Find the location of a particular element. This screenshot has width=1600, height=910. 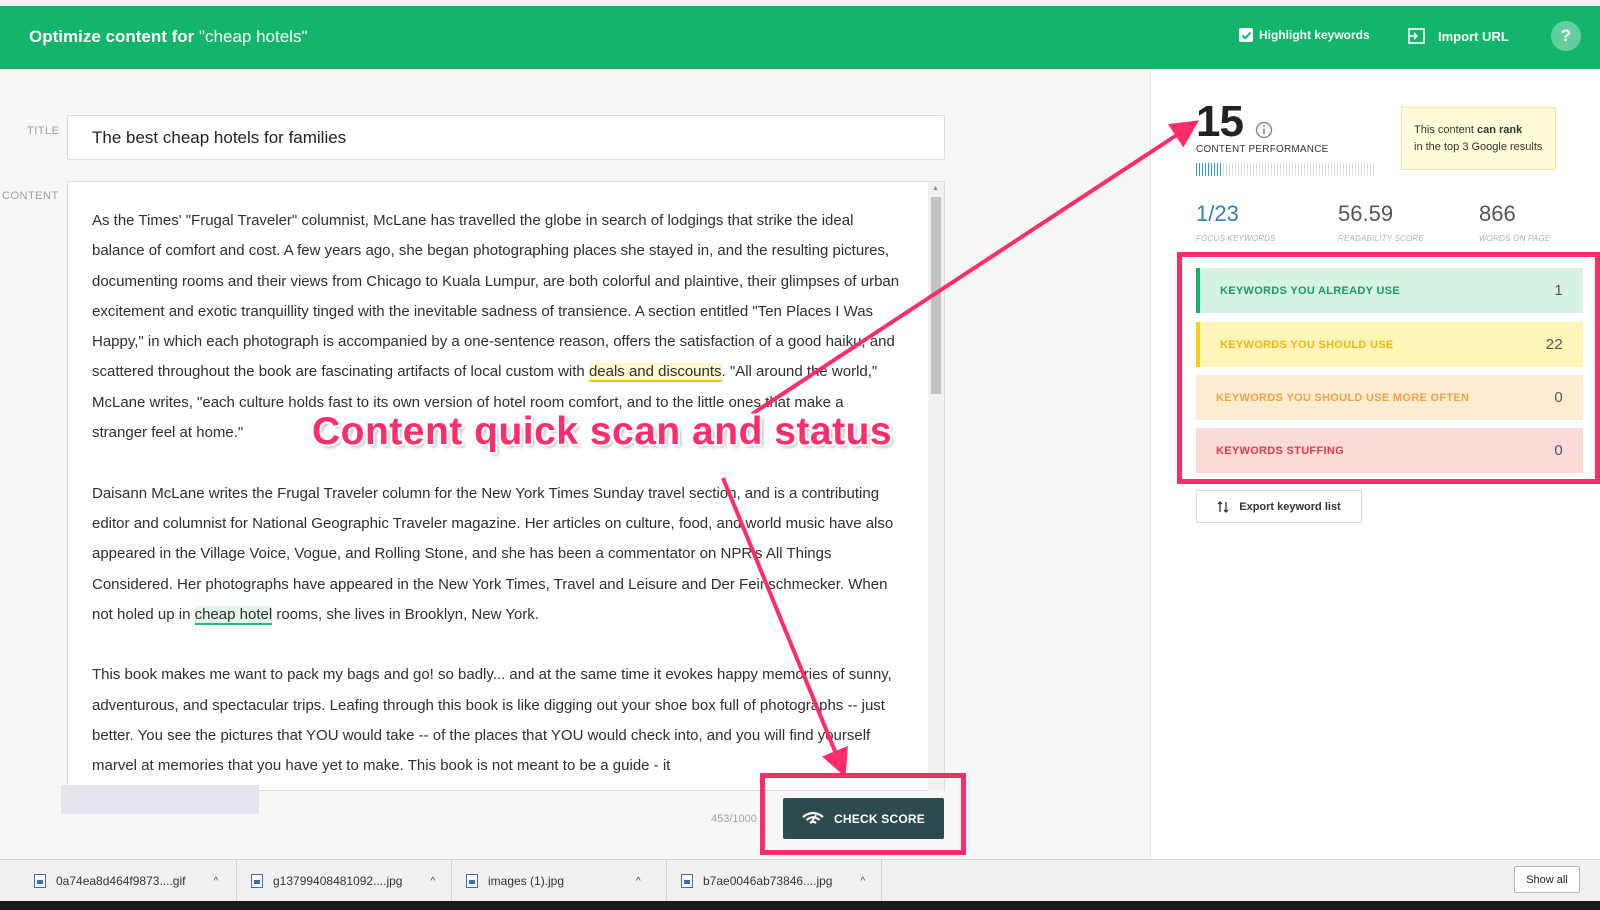

download-item: g13799408481092....jpg ^ is located at coordinates (344, 881).